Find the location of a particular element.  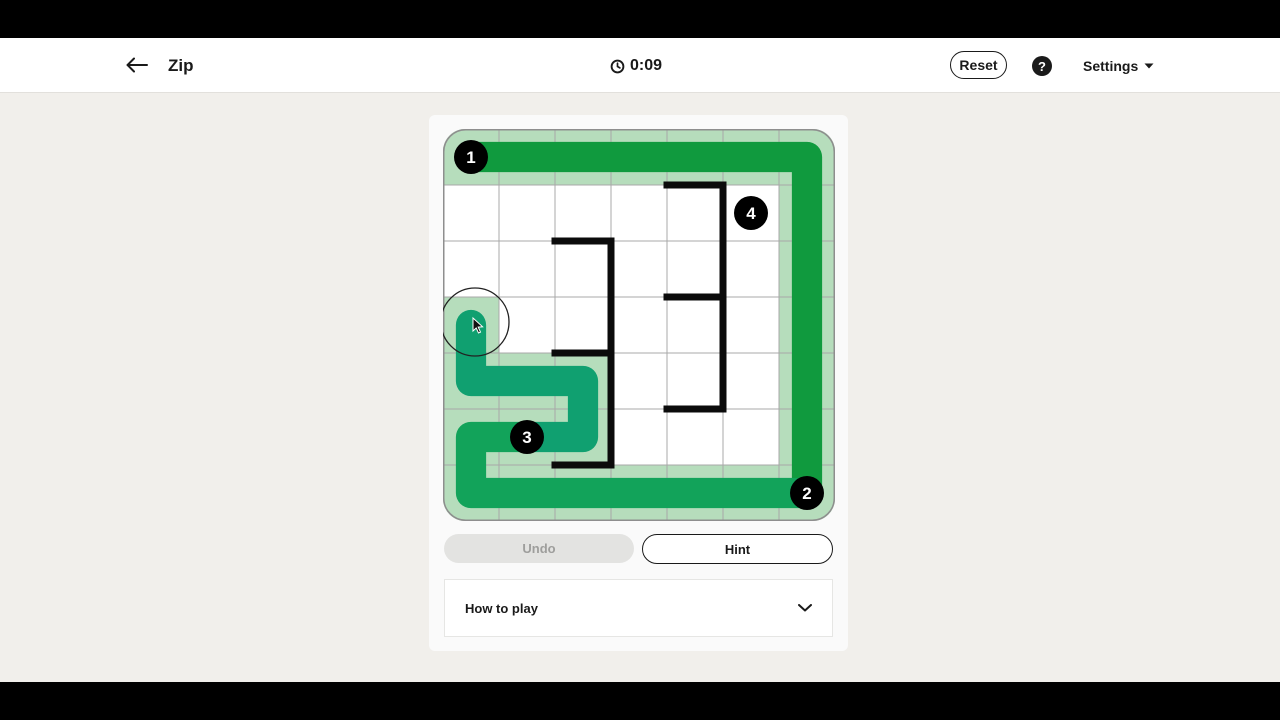

settings-label: Settings is located at coordinates (1111, 66).